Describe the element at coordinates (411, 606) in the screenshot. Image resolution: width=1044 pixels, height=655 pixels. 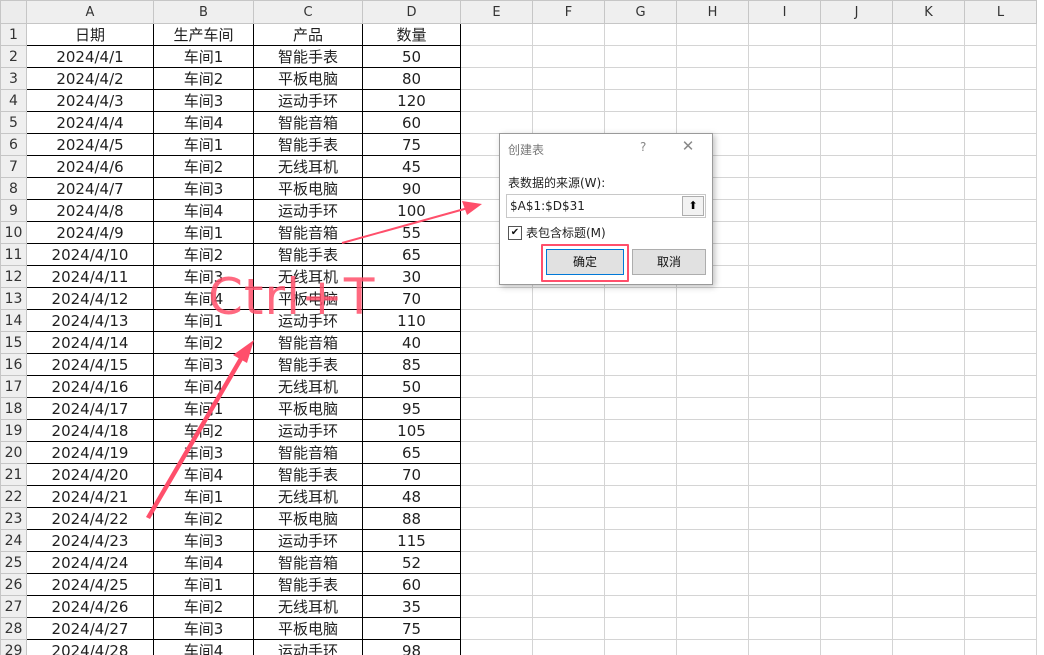
I see `data-cell: 35` at that location.